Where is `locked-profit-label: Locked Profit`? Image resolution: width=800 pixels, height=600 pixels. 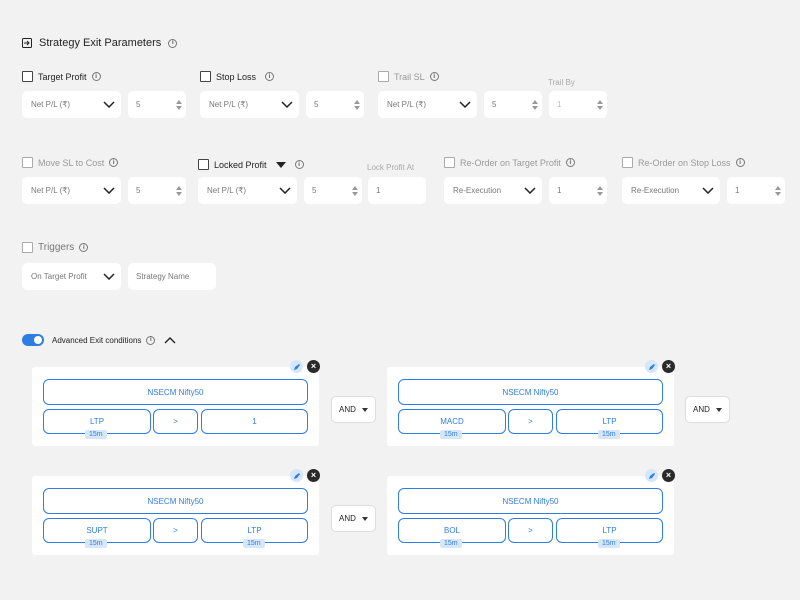
locked-profit-label: Locked Profit is located at coordinates (240, 164).